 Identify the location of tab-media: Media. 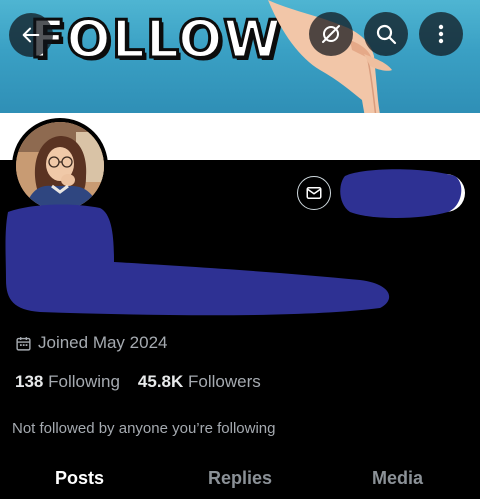
(397, 478).